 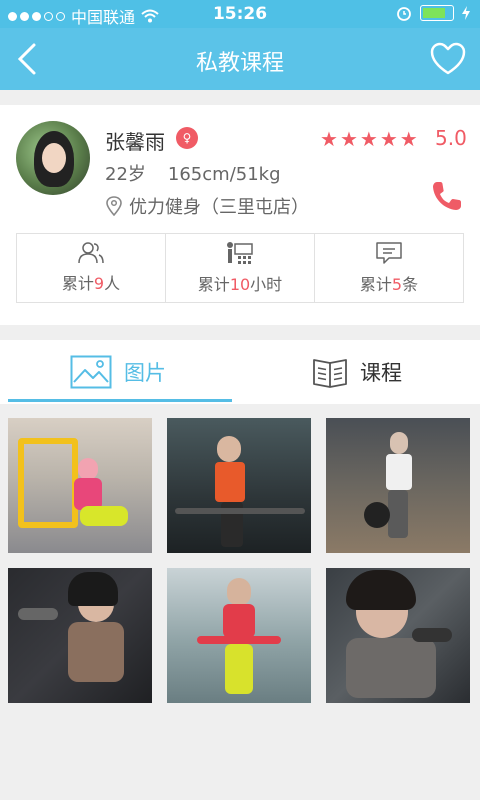 What do you see at coordinates (448, 59) in the screenshot?
I see `favorite-heart-icon` at bounding box center [448, 59].